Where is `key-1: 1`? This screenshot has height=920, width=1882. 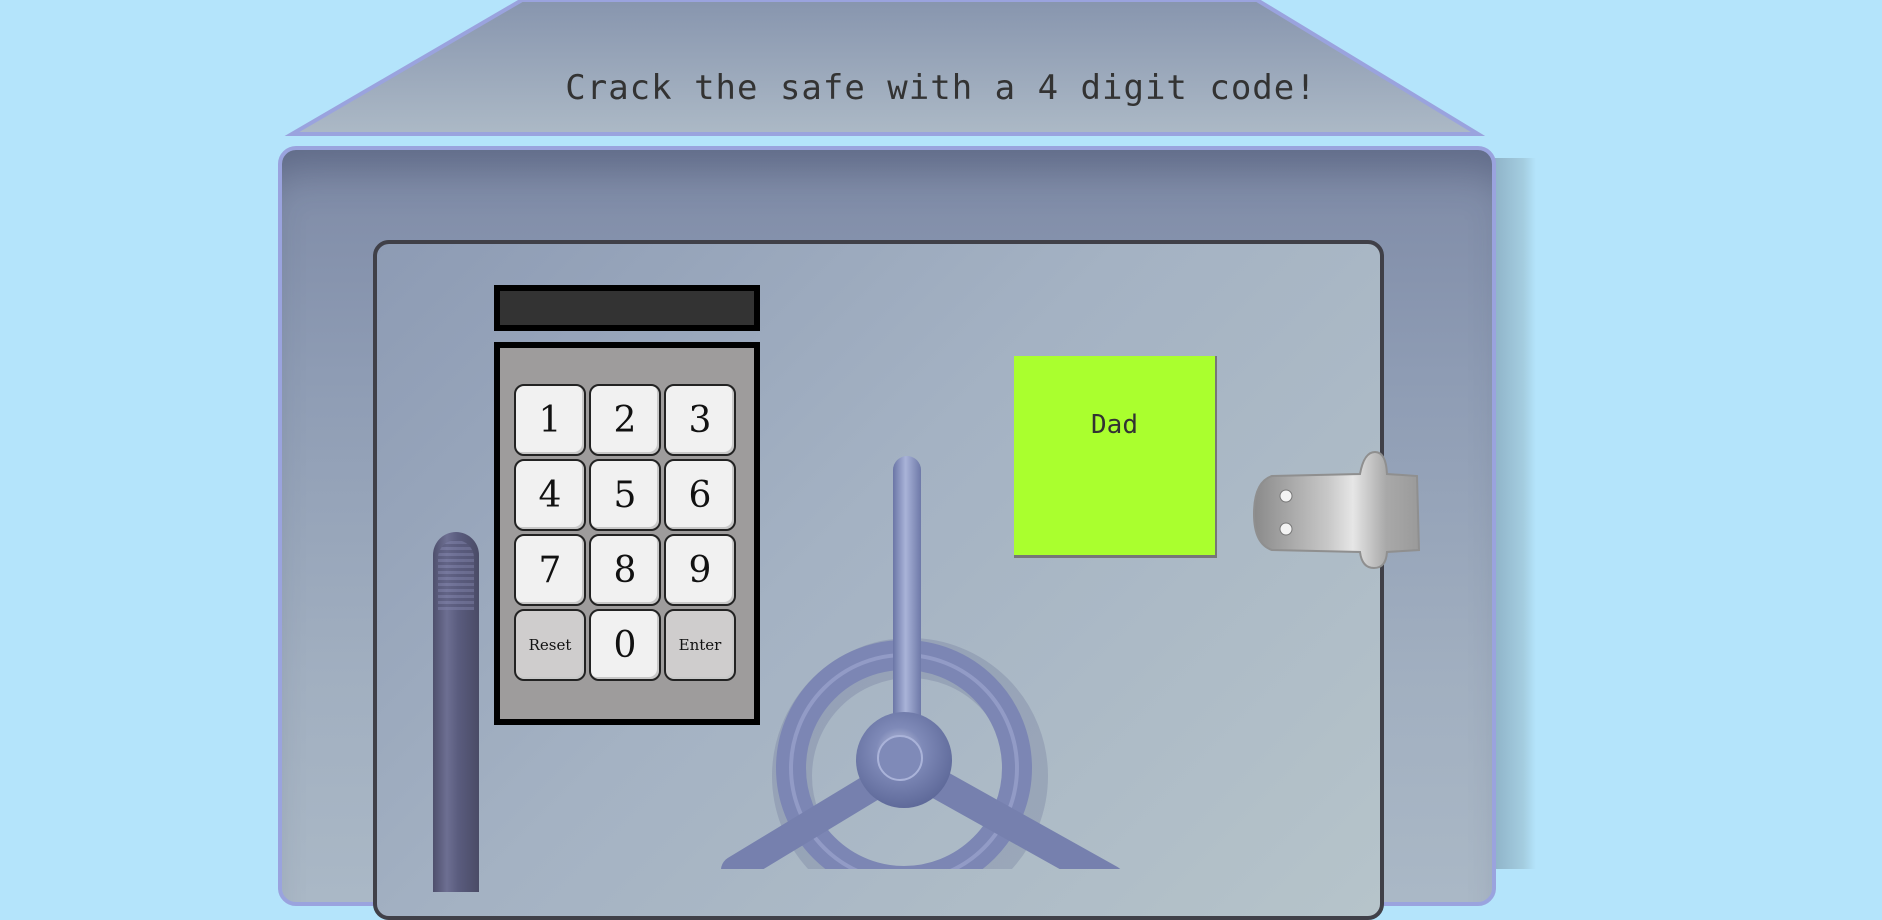
key-1: 1 is located at coordinates (550, 420).